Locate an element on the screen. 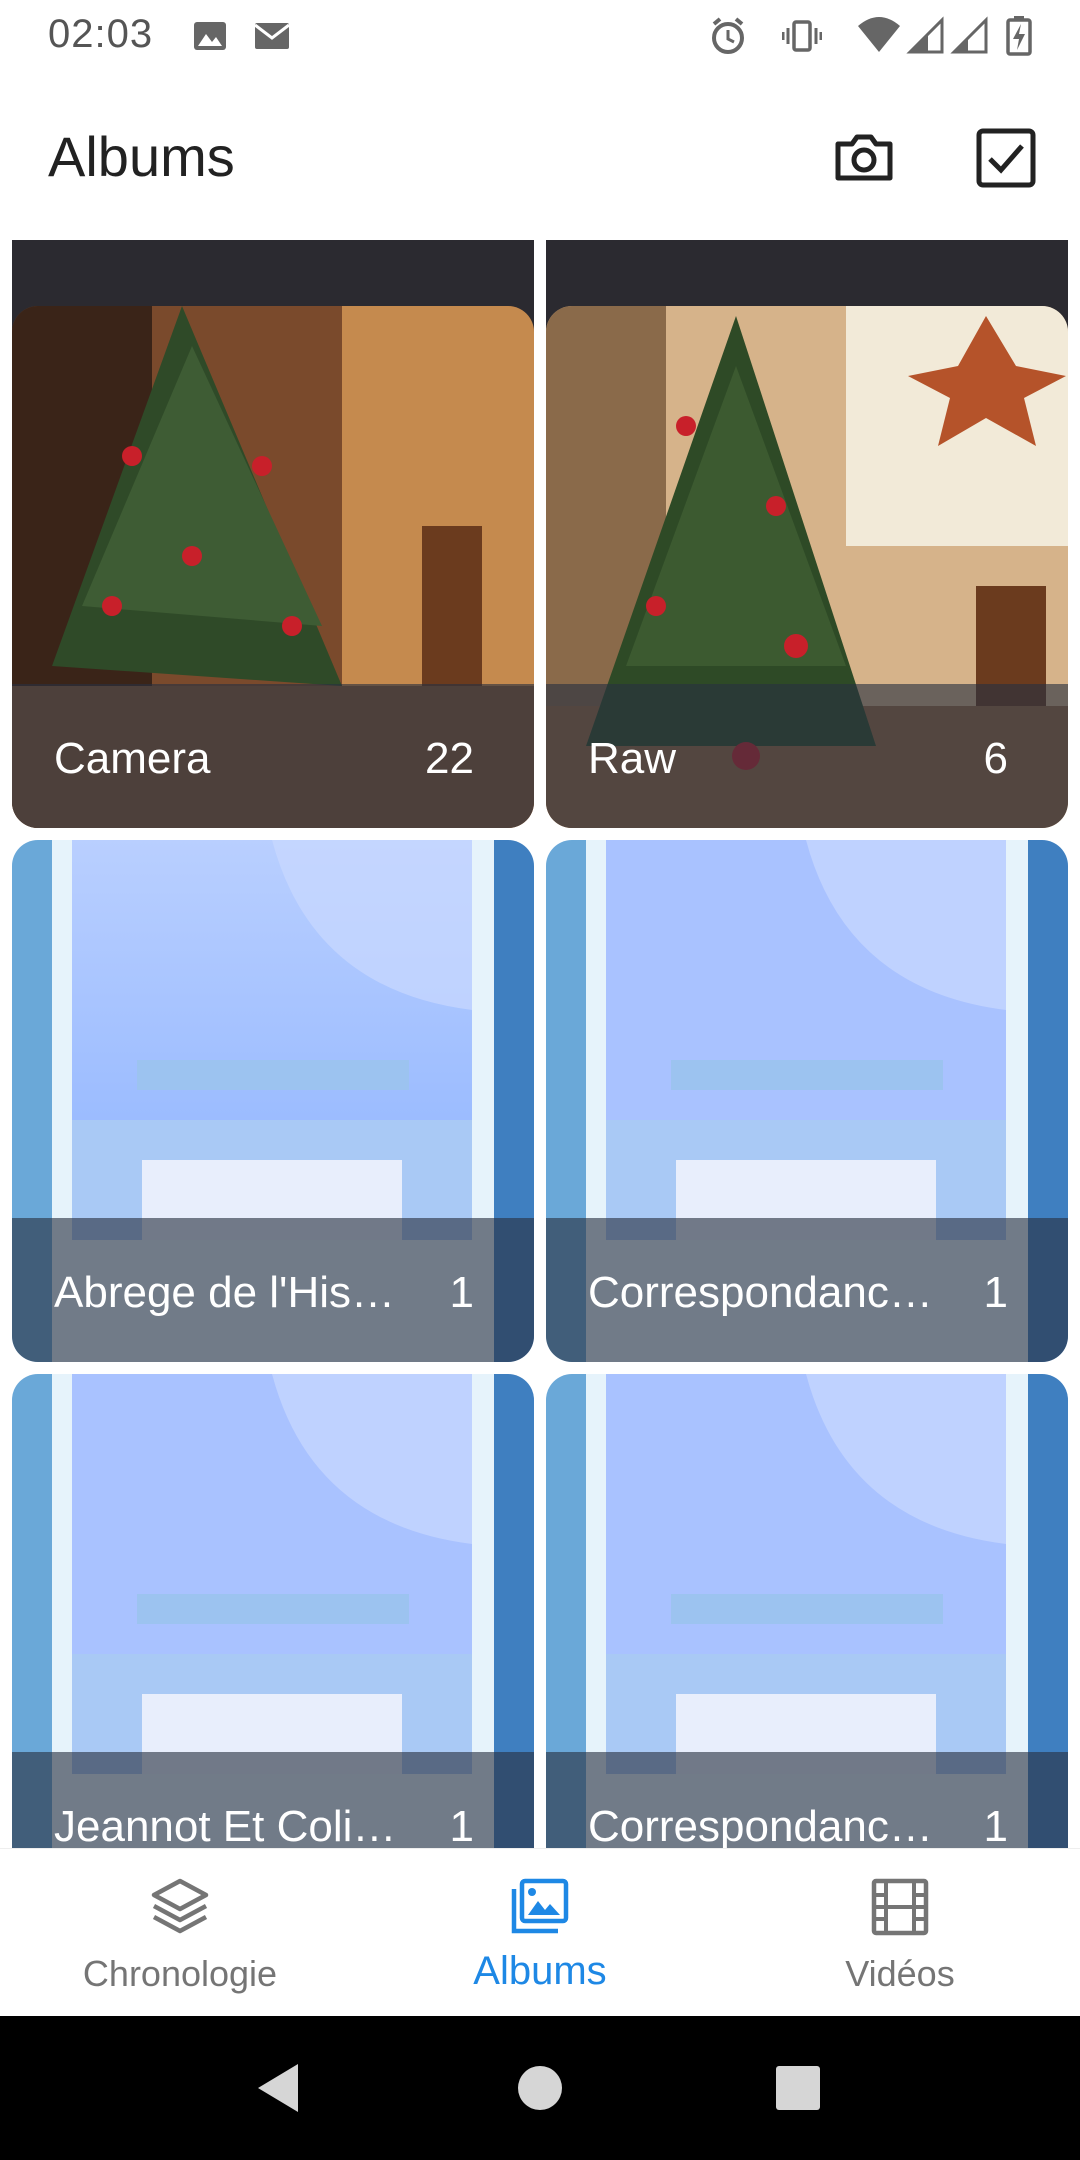 This screenshot has height=2160, width=1080. album-tile: Jeannot Et Coli… 1 is located at coordinates (273, 1611).